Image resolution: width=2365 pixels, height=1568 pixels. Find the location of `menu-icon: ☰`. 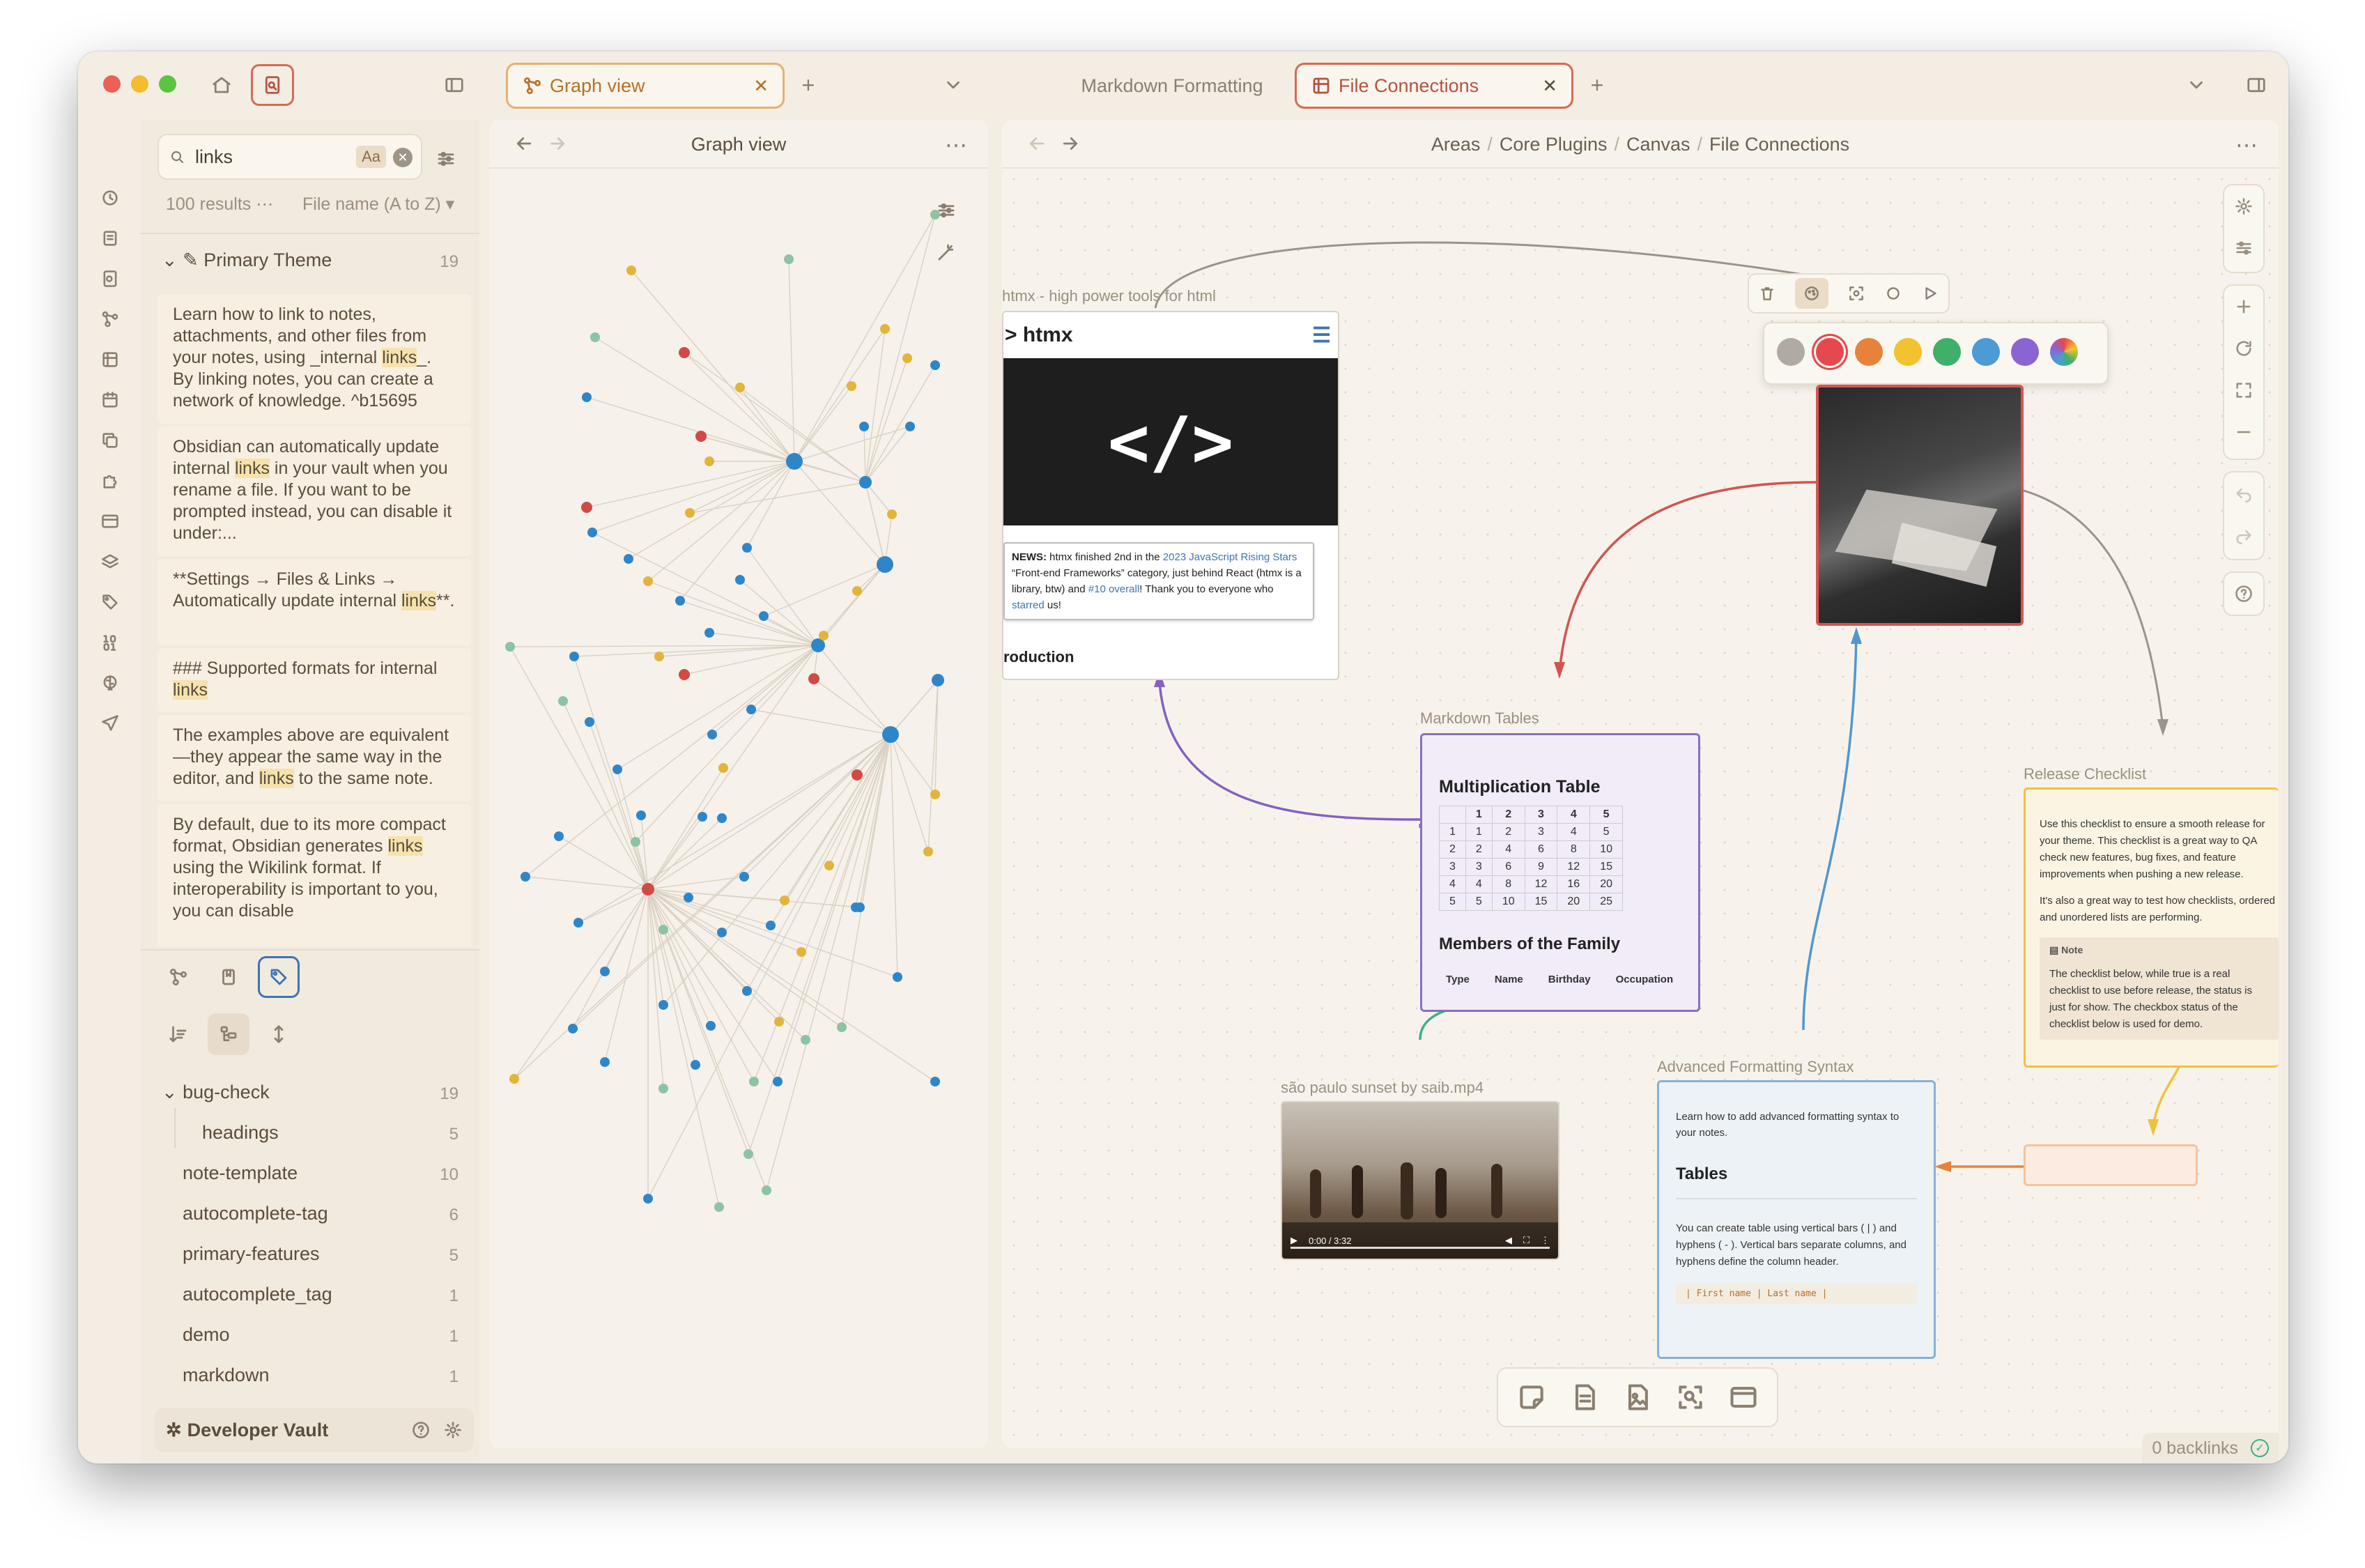

menu-icon: ☰ is located at coordinates (1321, 335).